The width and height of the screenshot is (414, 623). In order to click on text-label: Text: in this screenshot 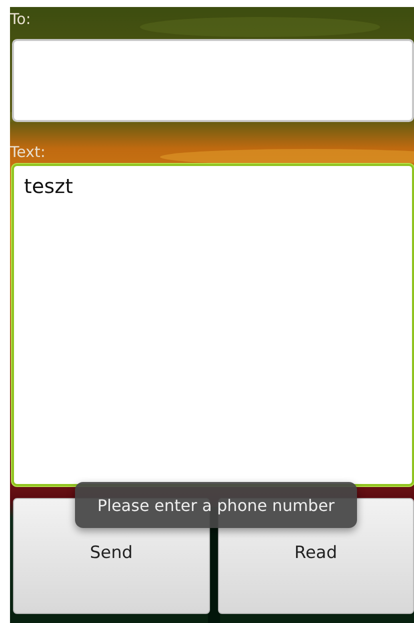, I will do `click(28, 152)`.